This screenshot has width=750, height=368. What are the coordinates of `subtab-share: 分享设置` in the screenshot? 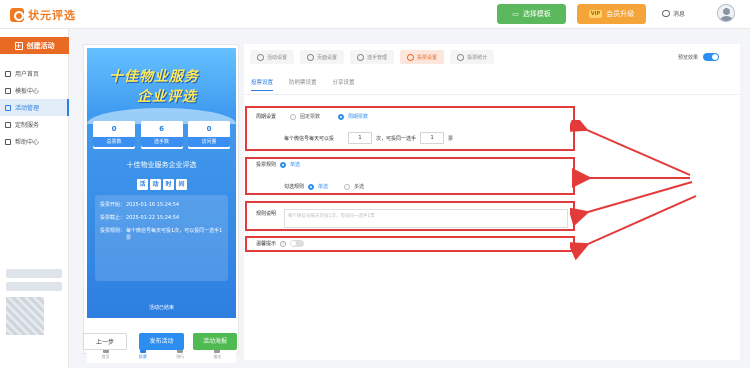 It's located at (344, 84).